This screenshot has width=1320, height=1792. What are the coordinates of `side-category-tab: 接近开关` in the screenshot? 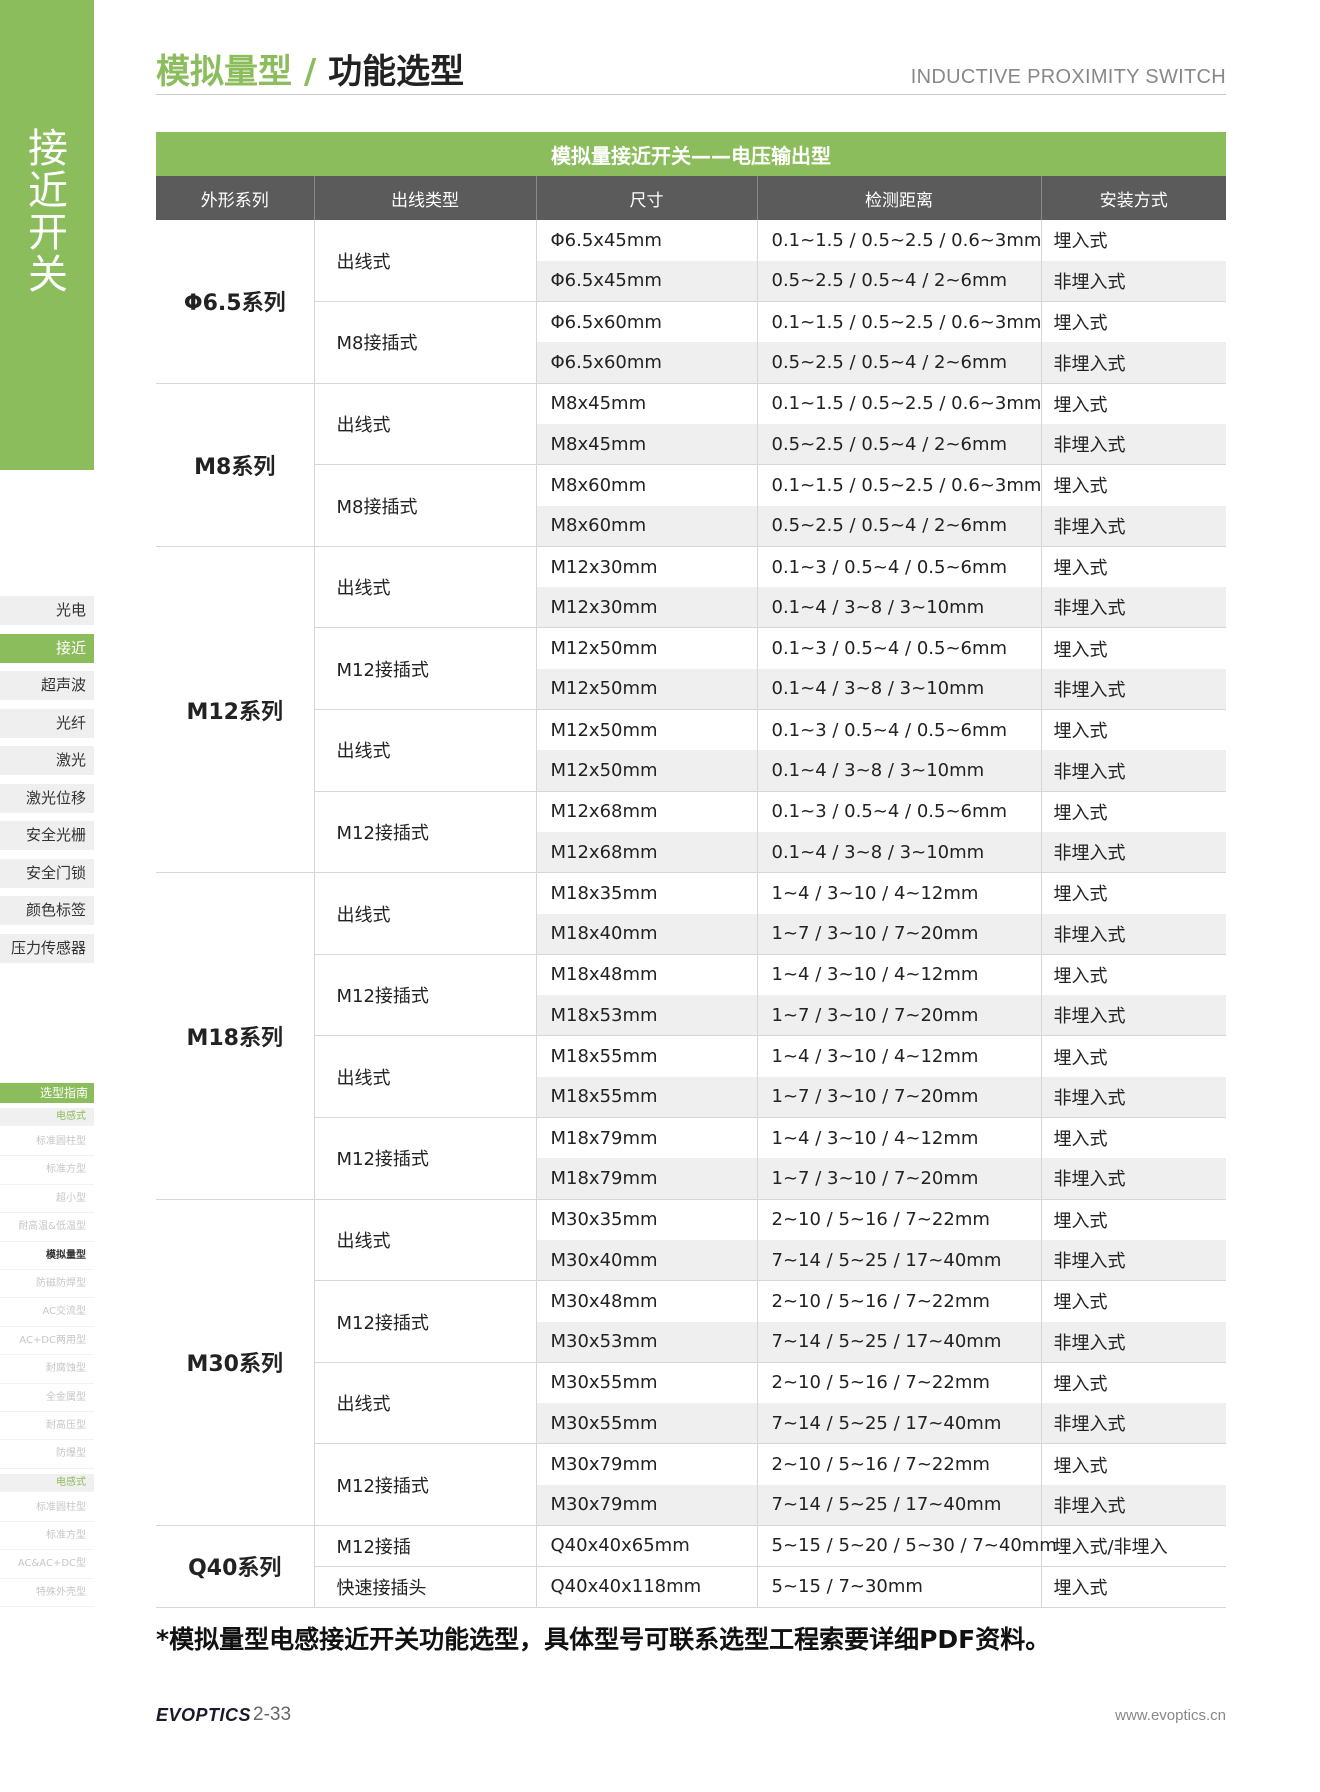 It's located at (47, 235).